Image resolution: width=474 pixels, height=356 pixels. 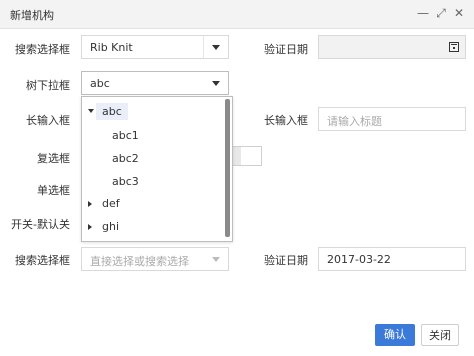 What do you see at coordinates (227, 168) in the screenshot?
I see `tree-scrollbar` at bounding box center [227, 168].